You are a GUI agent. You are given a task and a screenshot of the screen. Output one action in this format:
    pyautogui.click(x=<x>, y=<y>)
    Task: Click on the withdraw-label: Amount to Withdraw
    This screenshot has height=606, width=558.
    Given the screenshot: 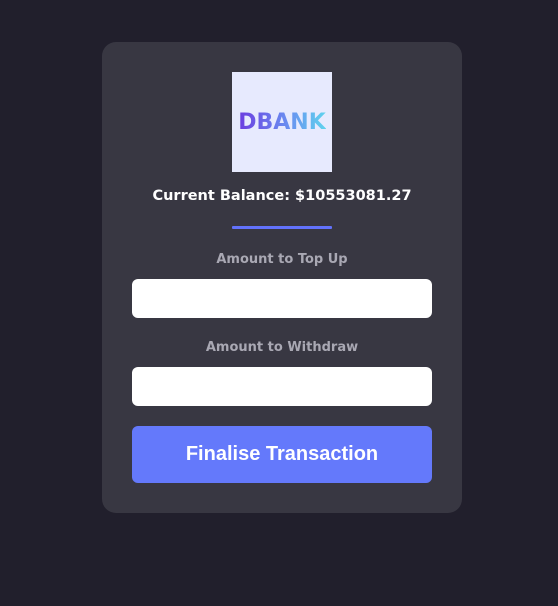 What is the action you would take?
    pyautogui.click(x=282, y=347)
    